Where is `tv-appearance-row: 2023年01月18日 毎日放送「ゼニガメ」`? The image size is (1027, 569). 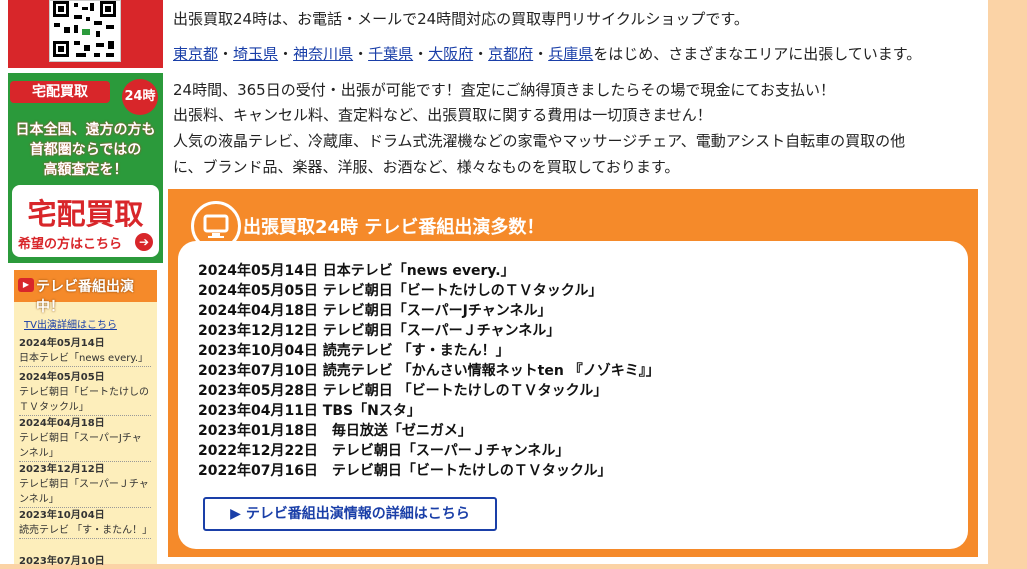
tv-appearance-row: 2023年01月18日 毎日放送「ゼニガメ」 is located at coordinates (335, 431).